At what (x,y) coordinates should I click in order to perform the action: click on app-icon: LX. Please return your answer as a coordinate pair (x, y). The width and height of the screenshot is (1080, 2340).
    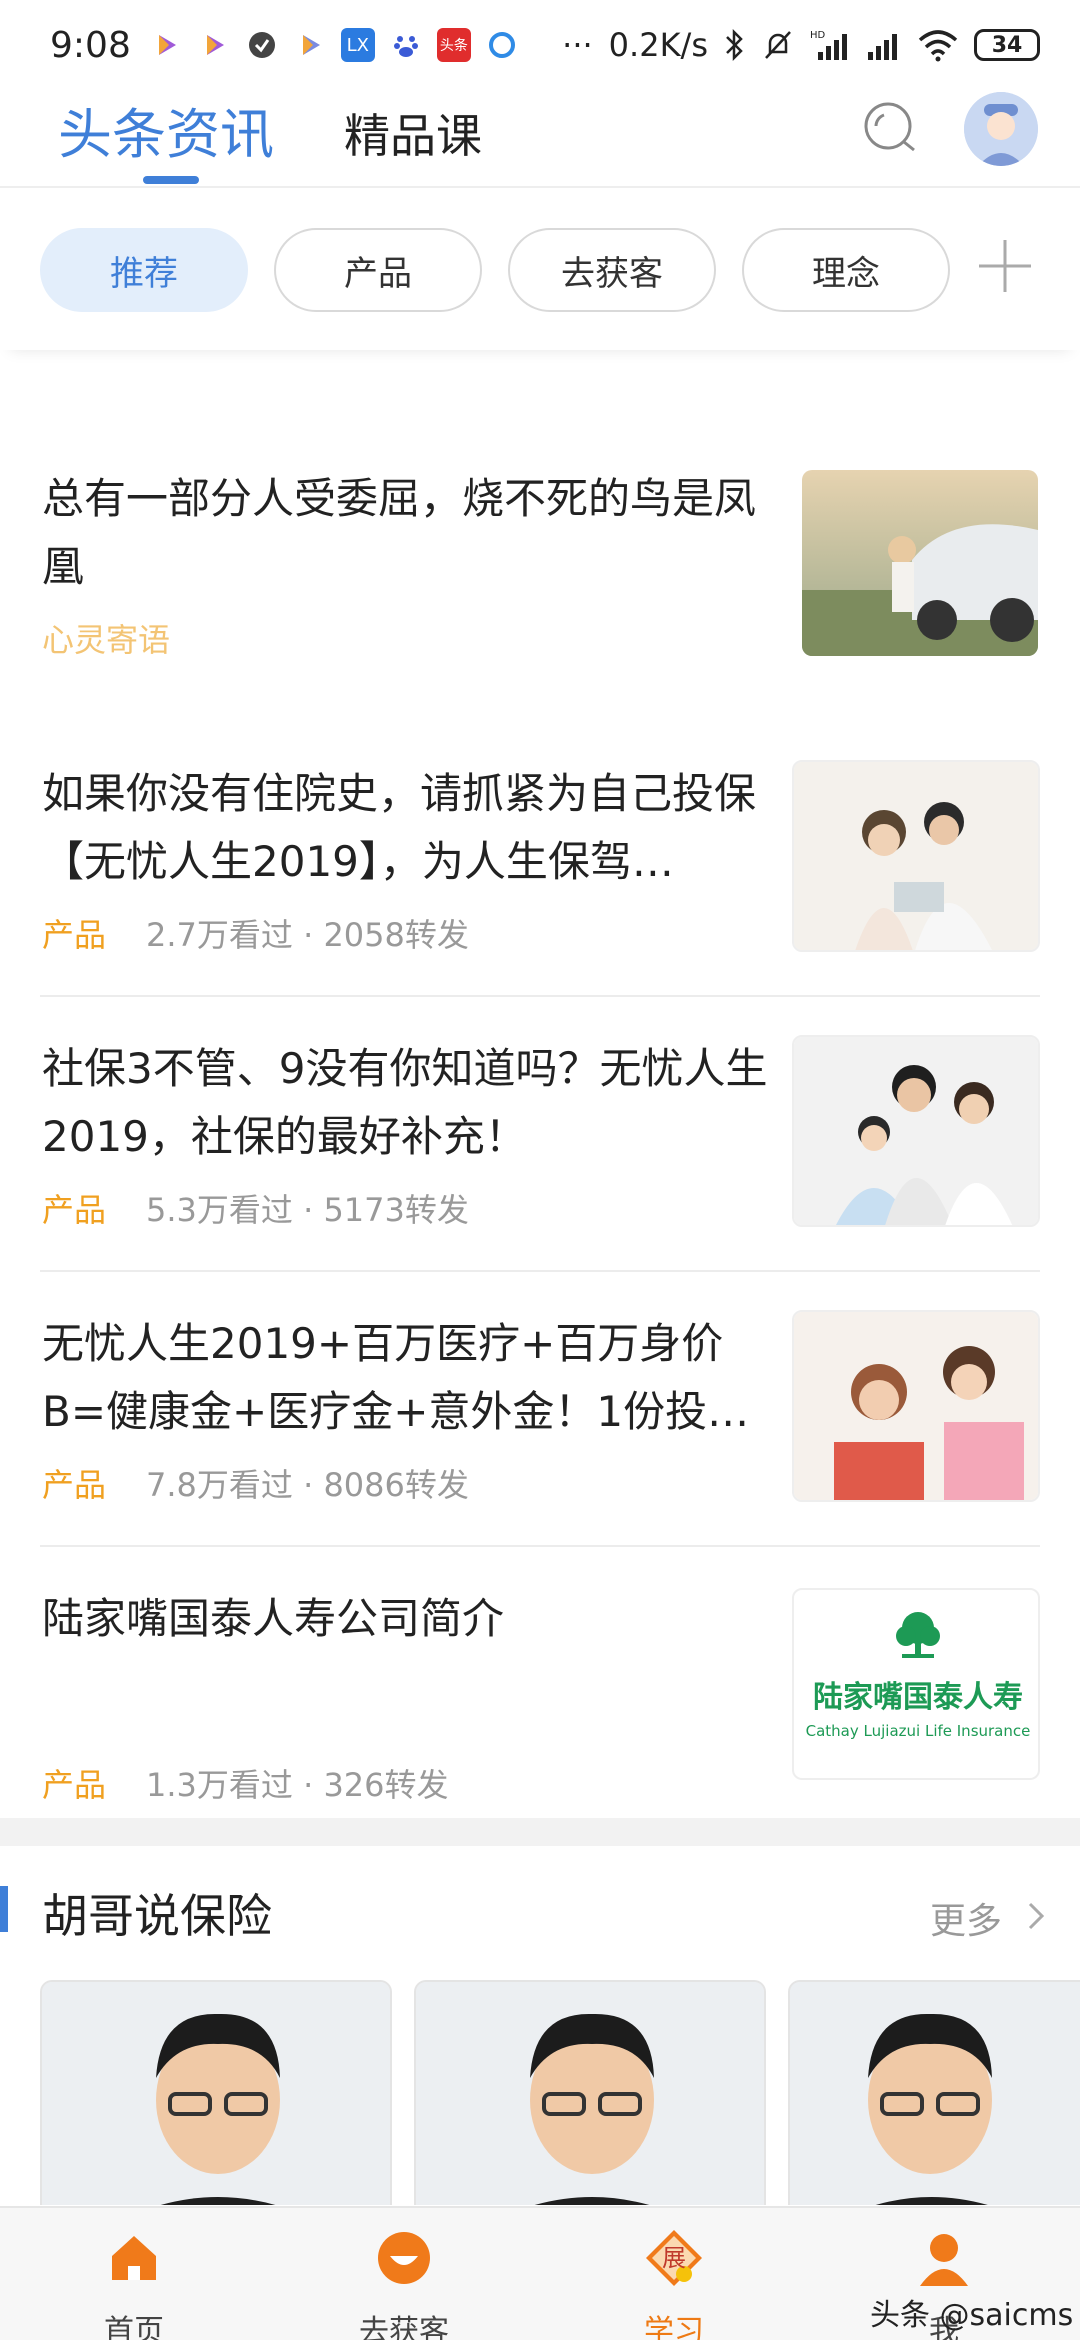
    Looking at the image, I should click on (357, 45).